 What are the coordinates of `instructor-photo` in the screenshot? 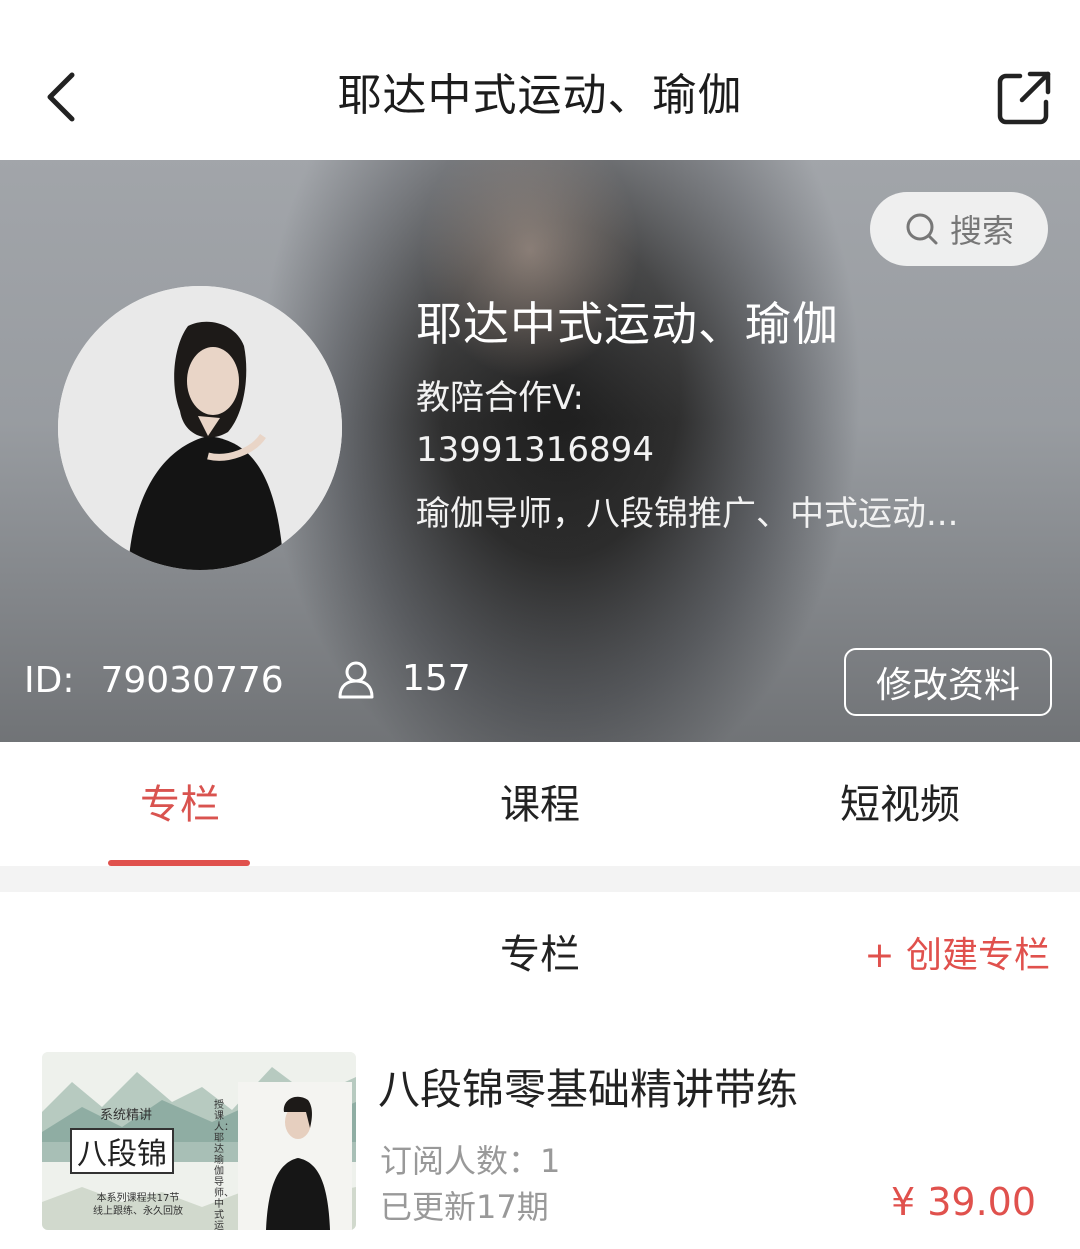 It's located at (295, 1156).